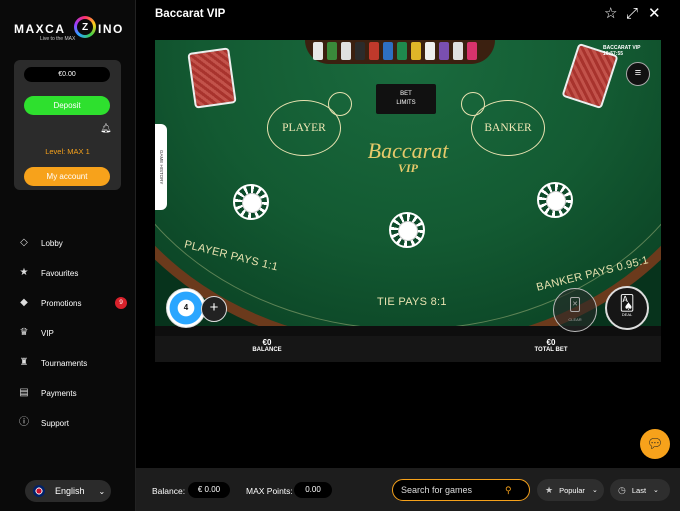 The width and height of the screenshot is (680, 511). Describe the element at coordinates (58, 39) in the screenshot. I see `logo-tagline: Live to the MAX` at that location.